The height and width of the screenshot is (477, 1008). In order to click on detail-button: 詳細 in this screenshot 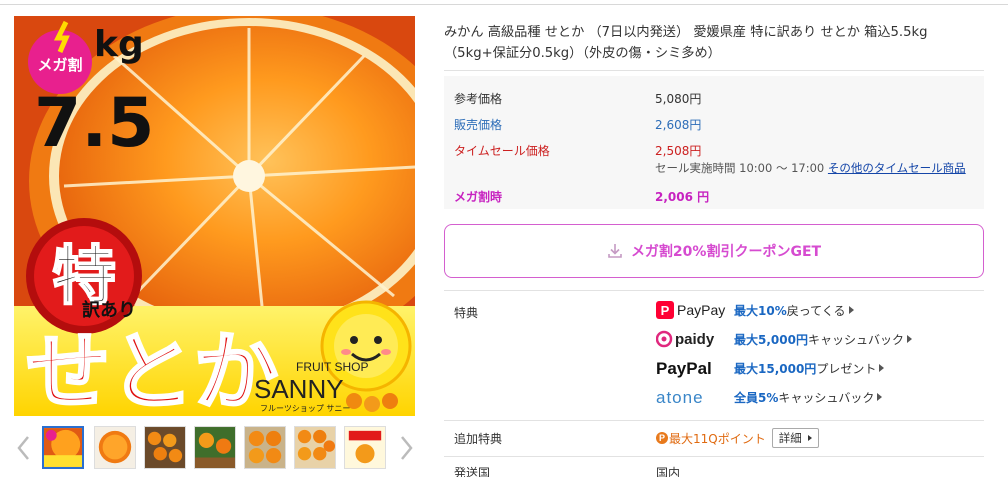, I will do `click(795, 438)`.